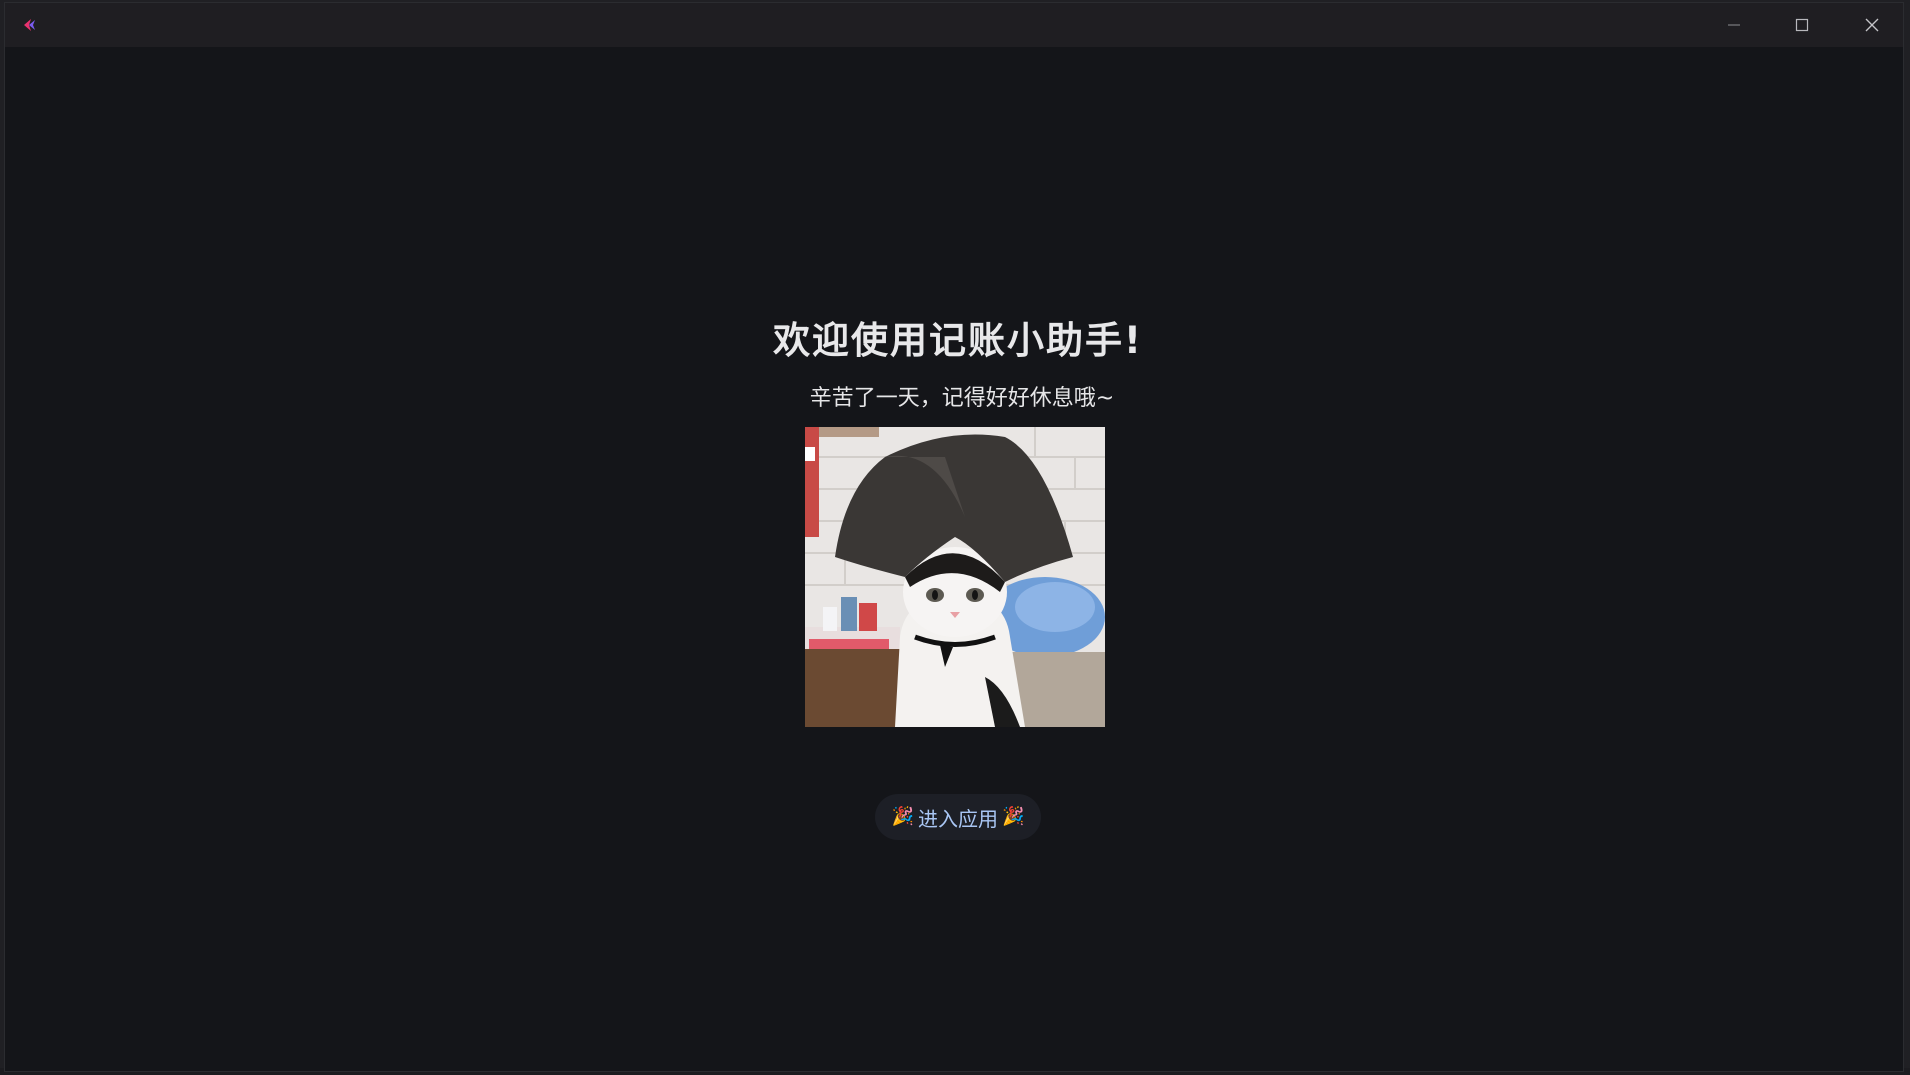 The height and width of the screenshot is (1075, 1910). I want to click on enter-app-button: 🎉 进入应用 🎉, so click(958, 817).